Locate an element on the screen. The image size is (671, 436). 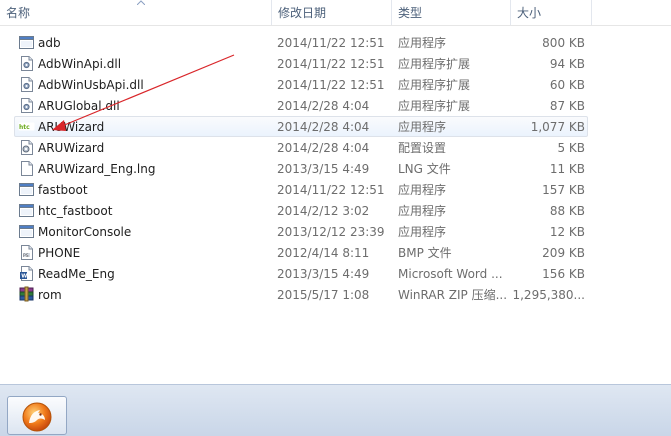
column-header-date: 修改日期 is located at coordinates (332, 12).